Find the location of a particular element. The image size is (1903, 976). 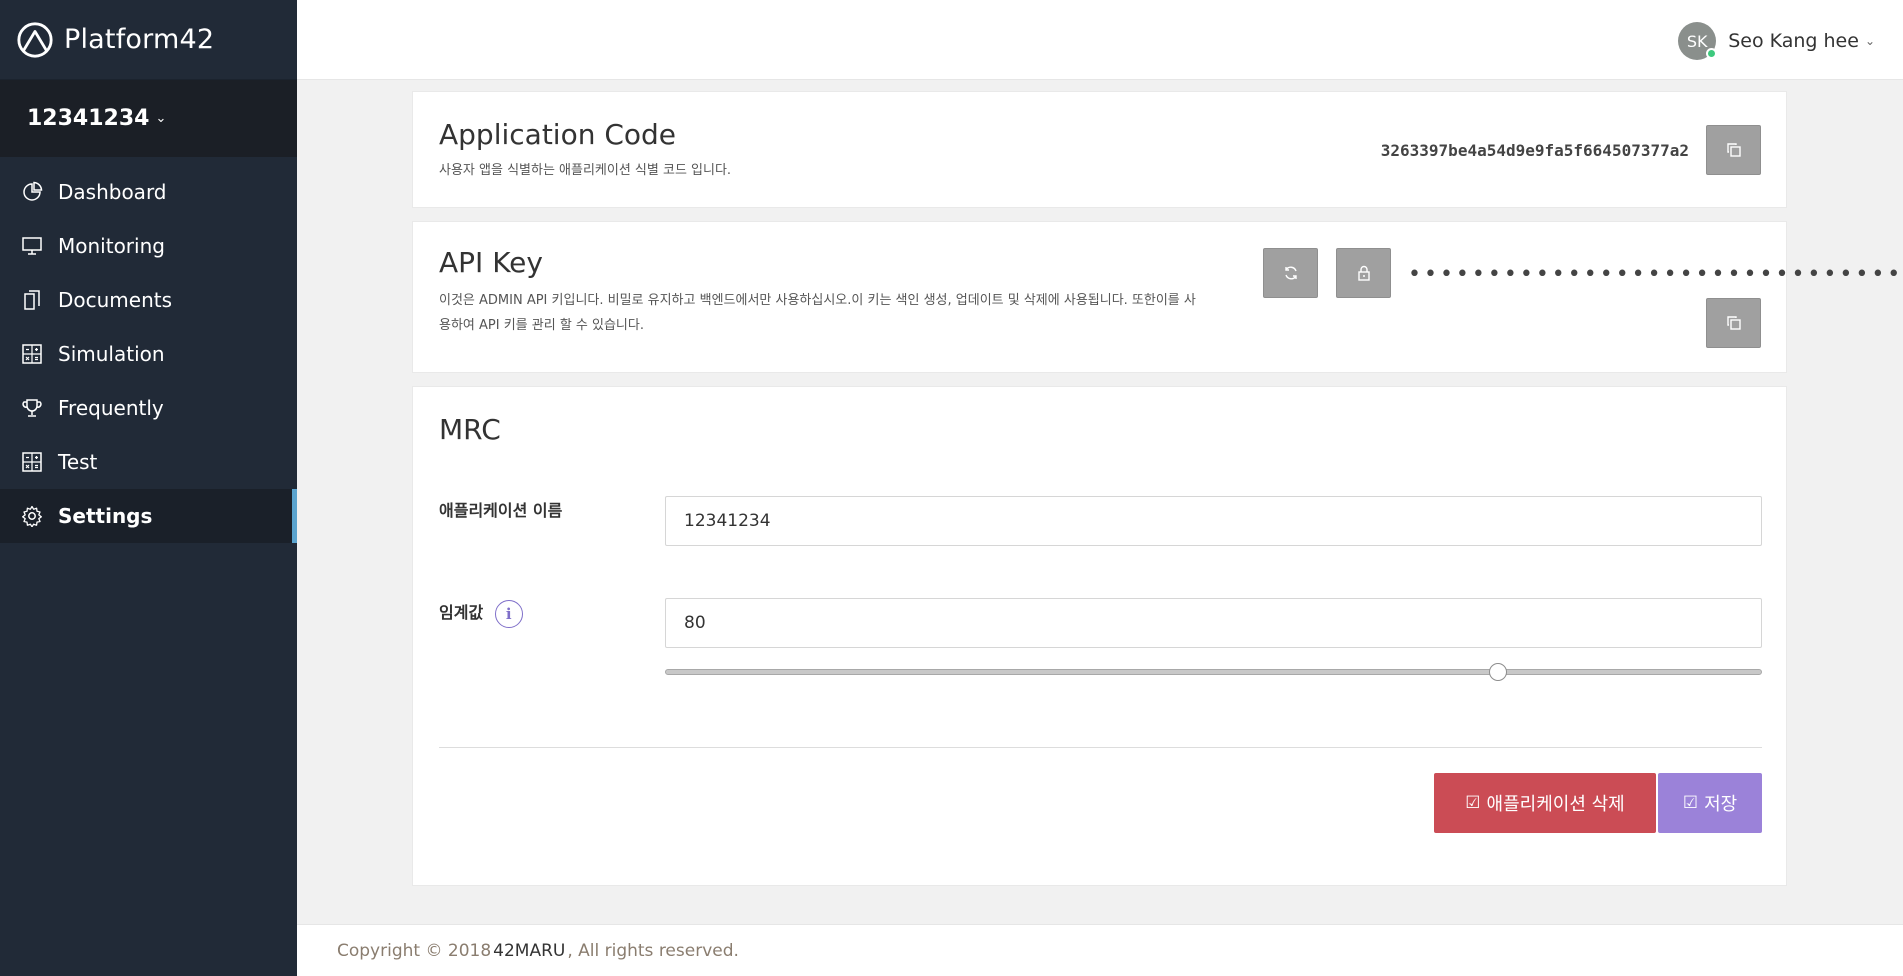

gear-icon is located at coordinates (32, 516).